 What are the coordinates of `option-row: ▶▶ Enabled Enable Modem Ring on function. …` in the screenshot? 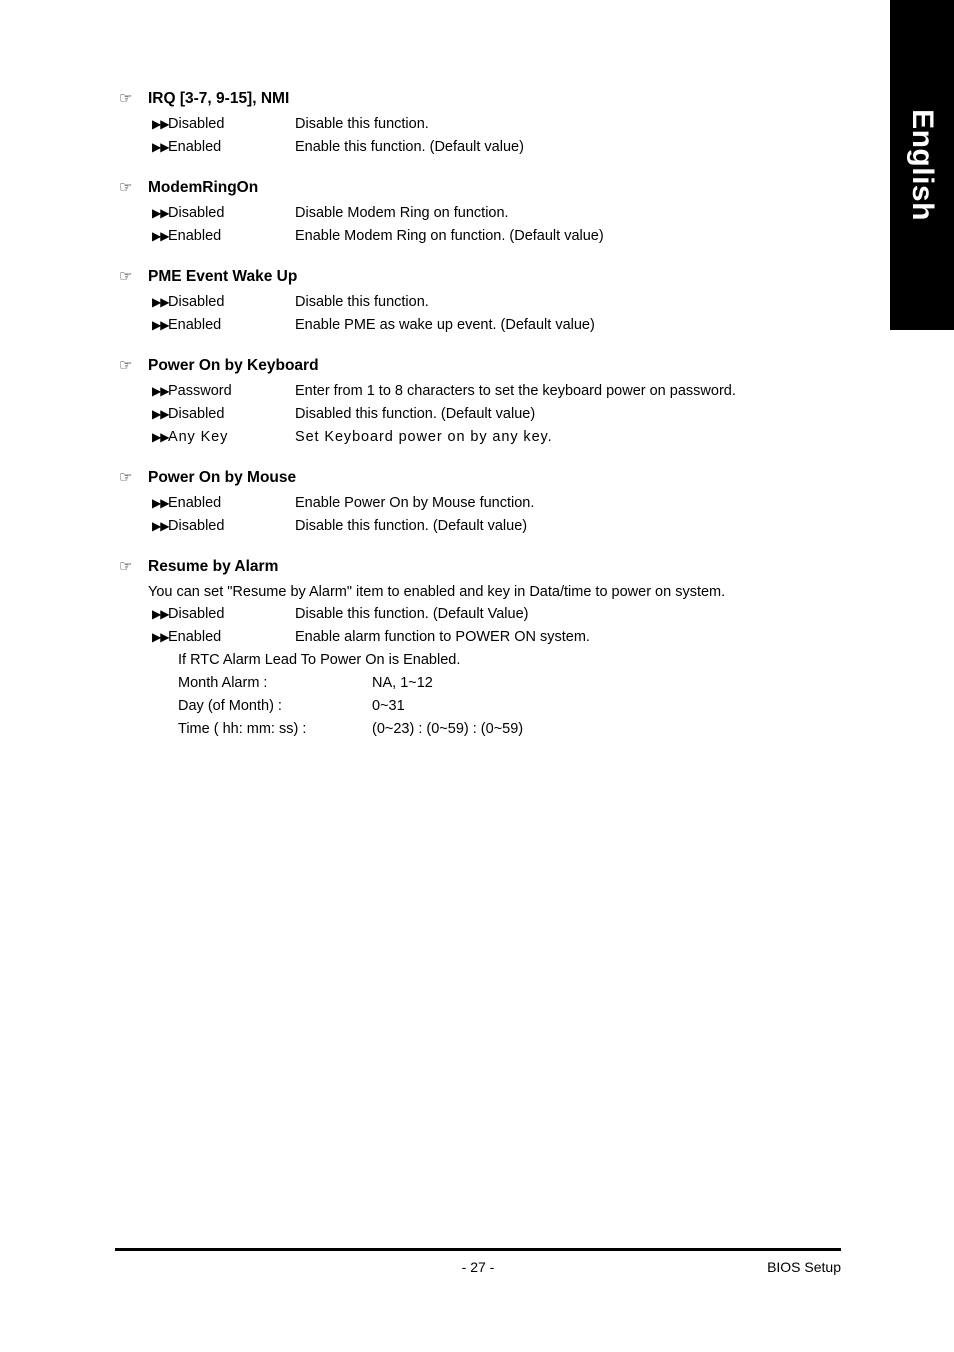 It's located at (445, 236).